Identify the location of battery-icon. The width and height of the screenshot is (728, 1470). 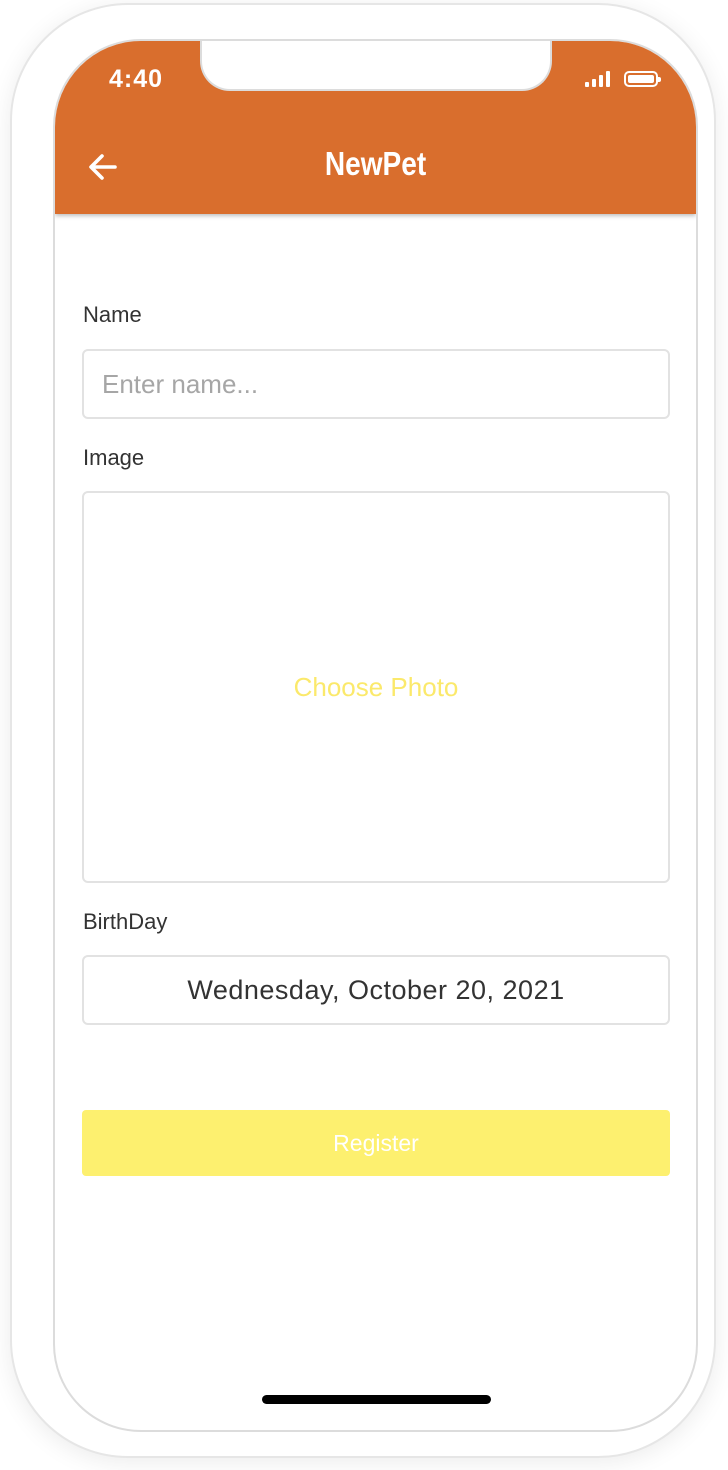
(642, 79).